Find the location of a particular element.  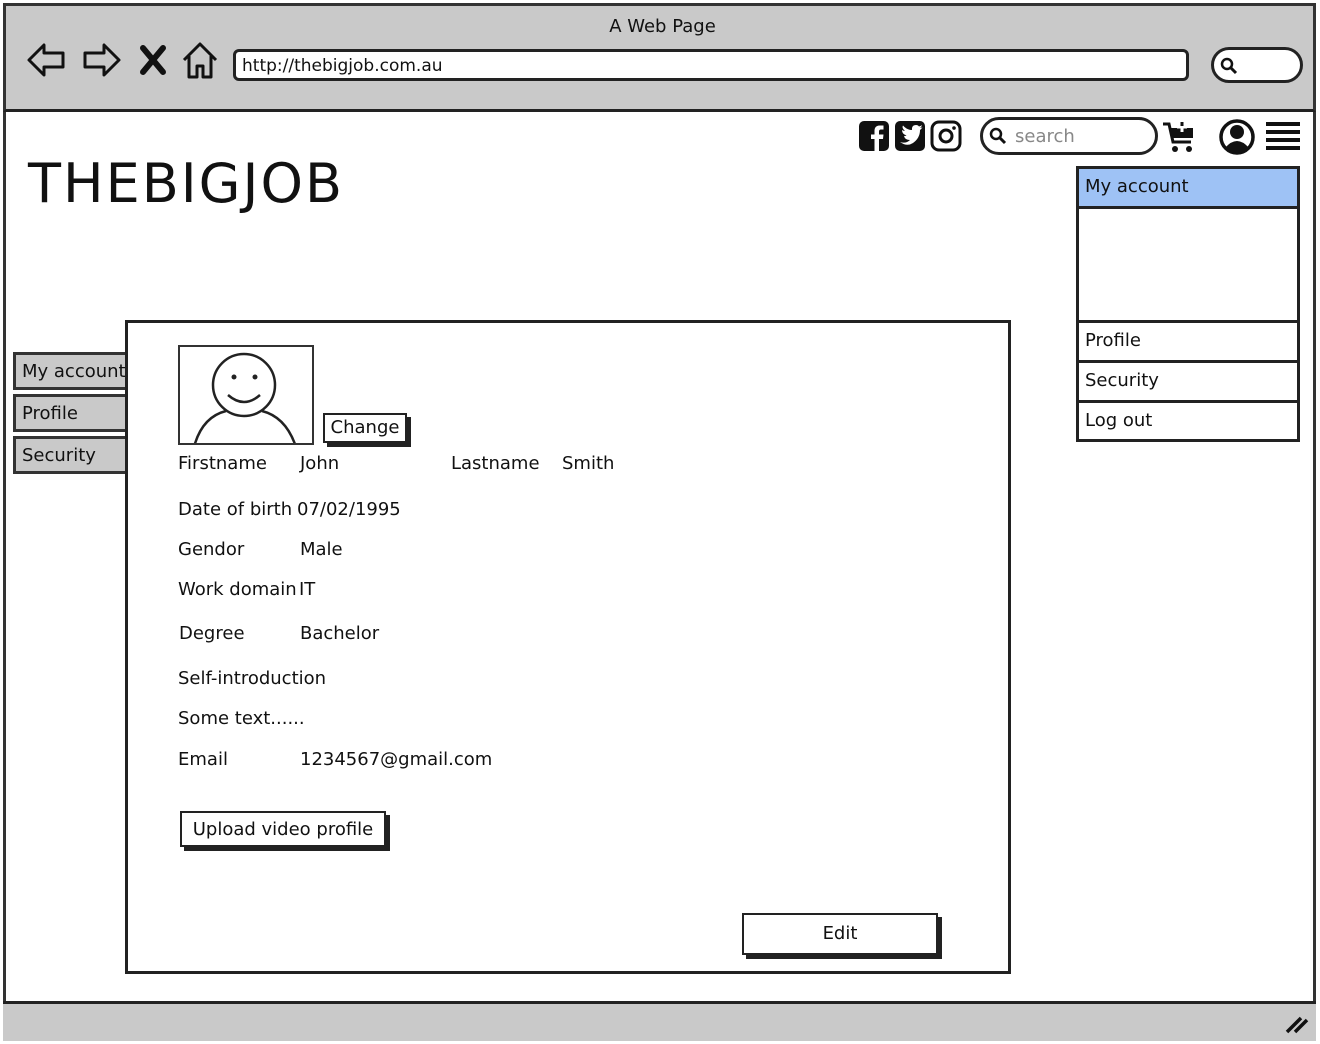

firstname-label: Firstname is located at coordinates (222, 463).